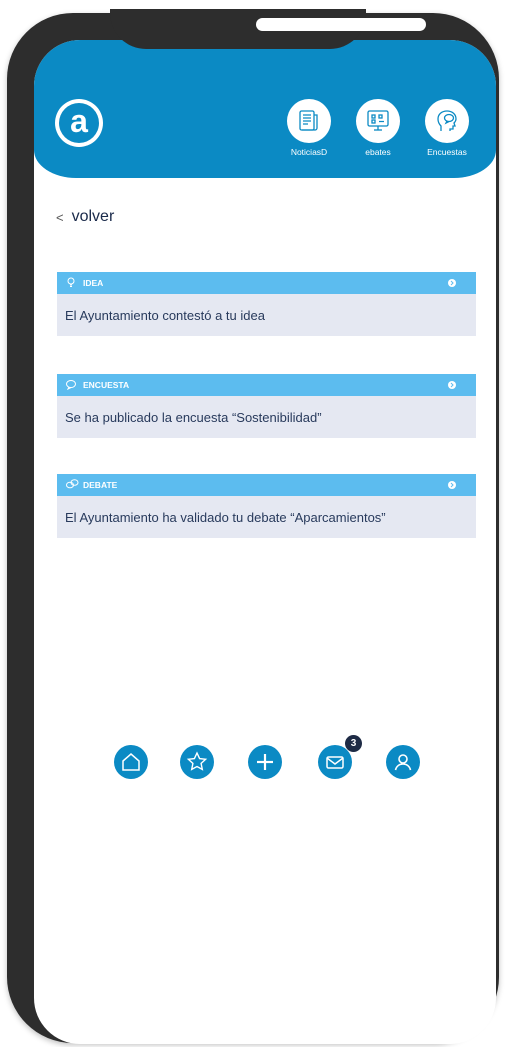 The width and height of the screenshot is (506, 1047). I want to click on tab-messages, so click(335, 762).